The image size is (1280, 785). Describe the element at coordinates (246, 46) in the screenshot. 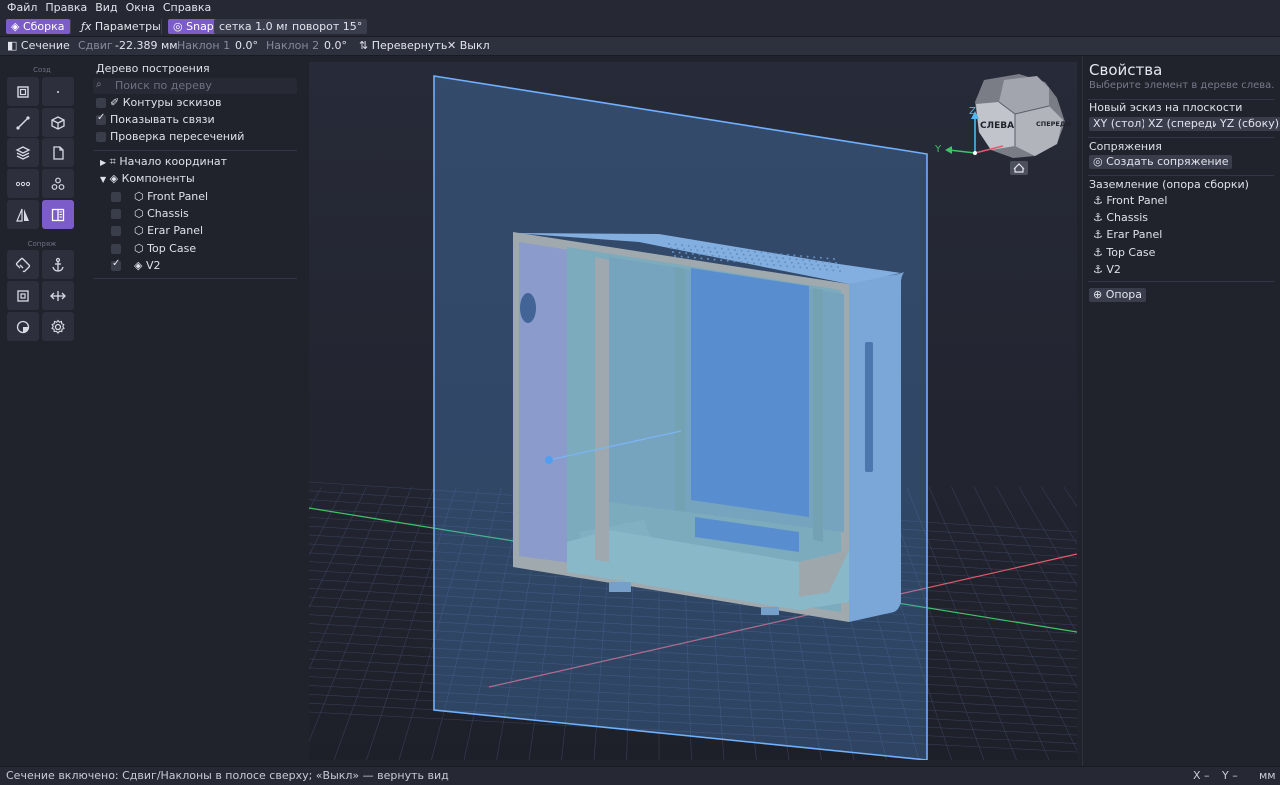

I see `tilt1-value: 0.0°` at that location.